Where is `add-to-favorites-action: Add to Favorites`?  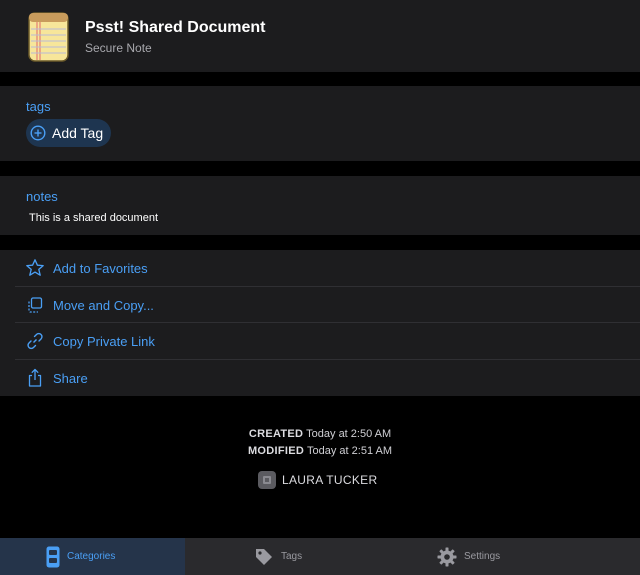 add-to-favorites-action: Add to Favorites is located at coordinates (320, 268).